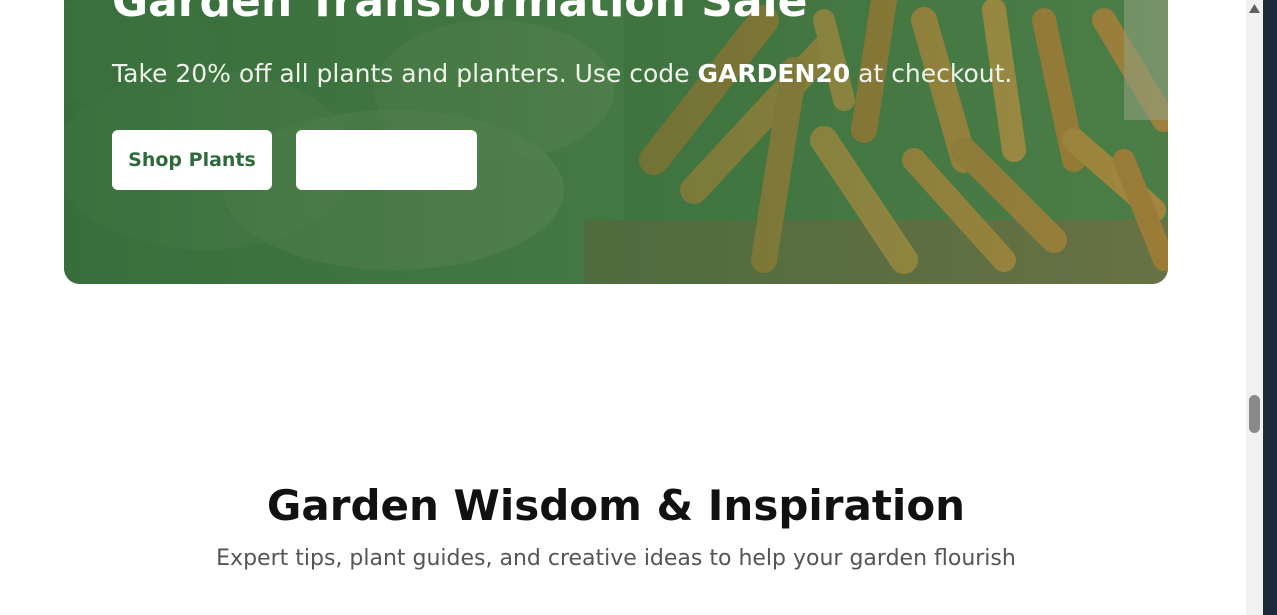 This screenshot has height=615, width=1277. Describe the element at coordinates (1254, 307) in the screenshot. I see `vertical-scrollbar` at that location.